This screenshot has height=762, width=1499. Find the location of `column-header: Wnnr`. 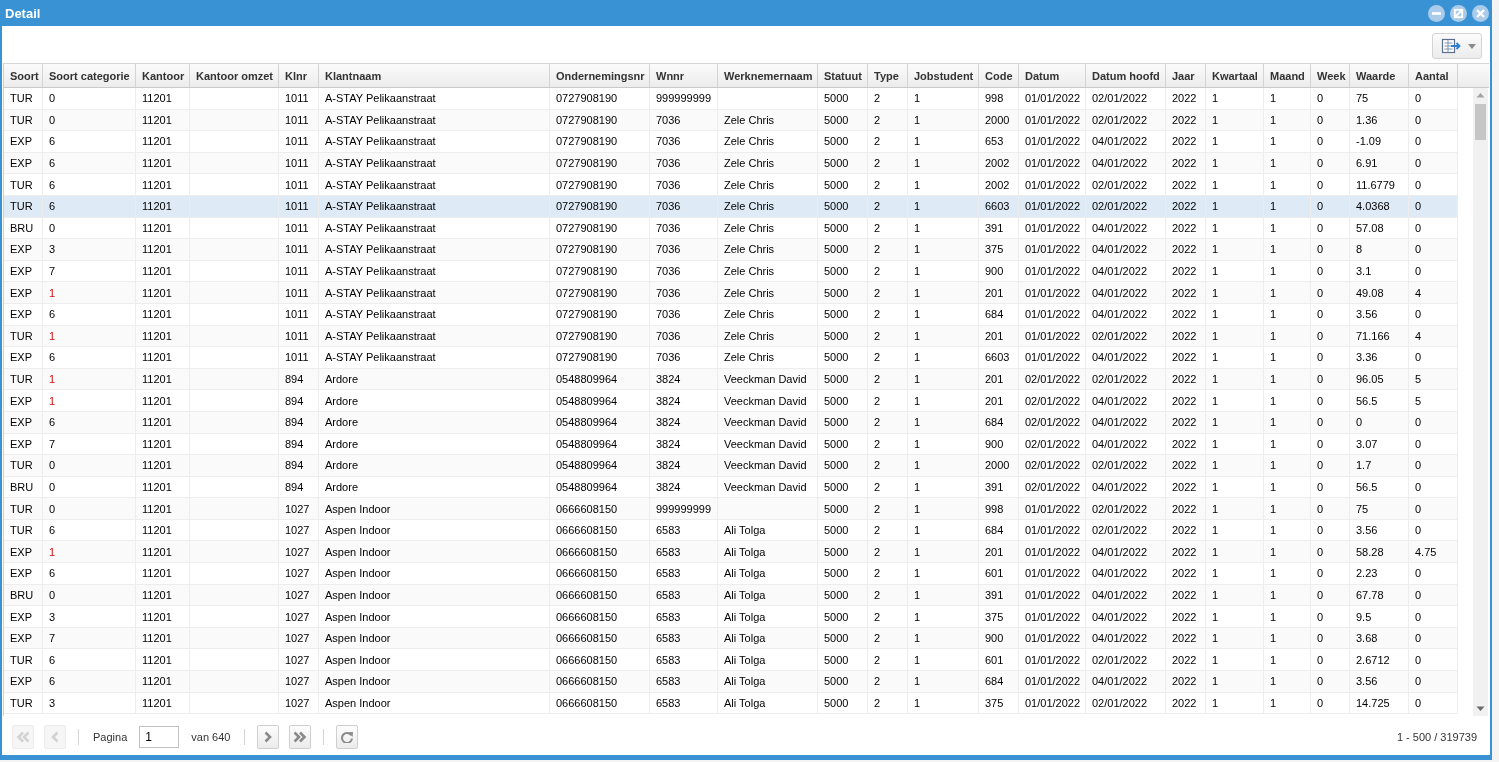

column-header: Wnnr is located at coordinates (684, 75).